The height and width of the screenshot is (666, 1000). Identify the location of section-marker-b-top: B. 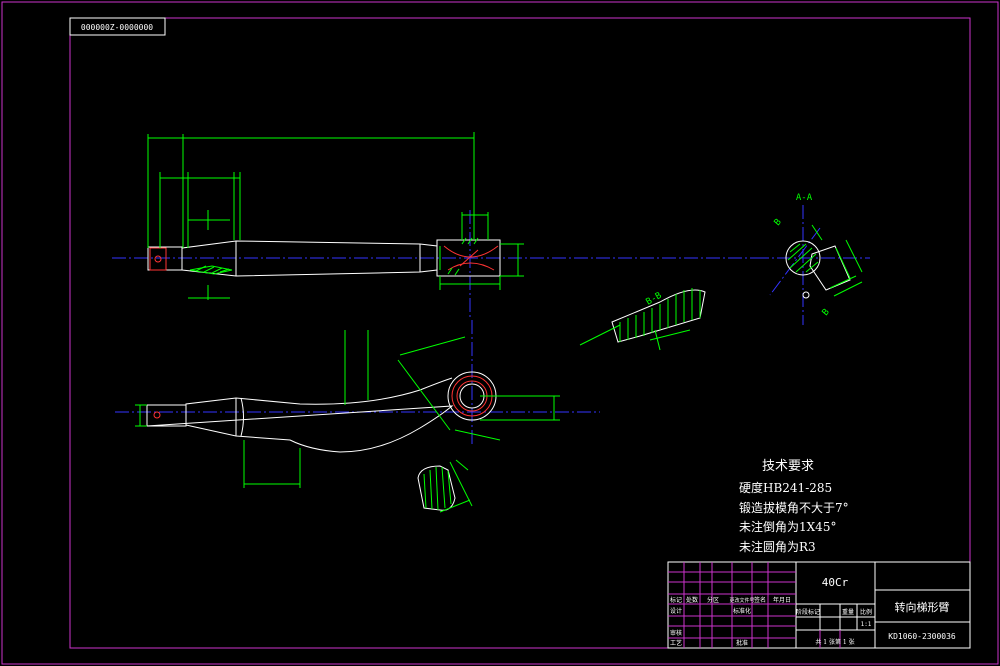
(778, 222).